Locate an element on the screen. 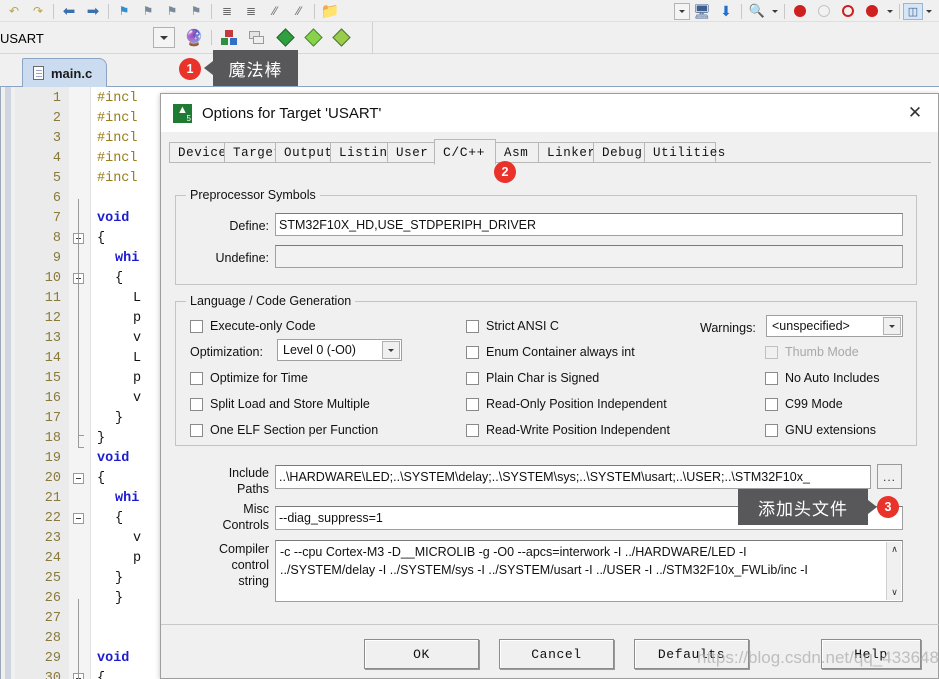 The height and width of the screenshot is (679, 939). tab-underline is located at coordinates (550, 162).